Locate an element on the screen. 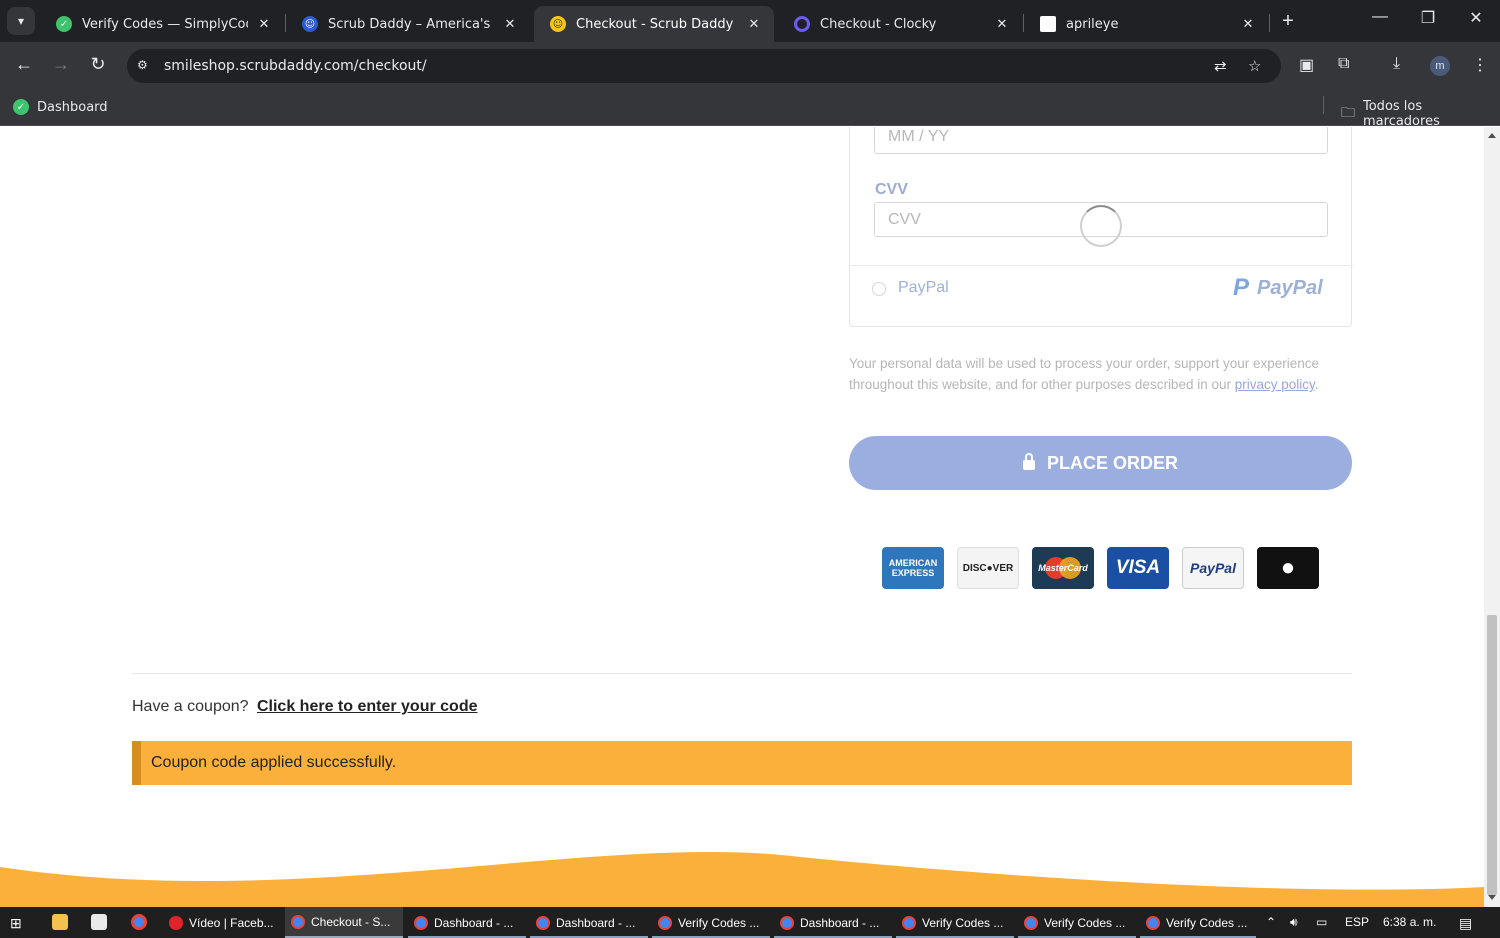 This screenshot has width=1500, height=938. cvv-label: CVV is located at coordinates (891, 189).